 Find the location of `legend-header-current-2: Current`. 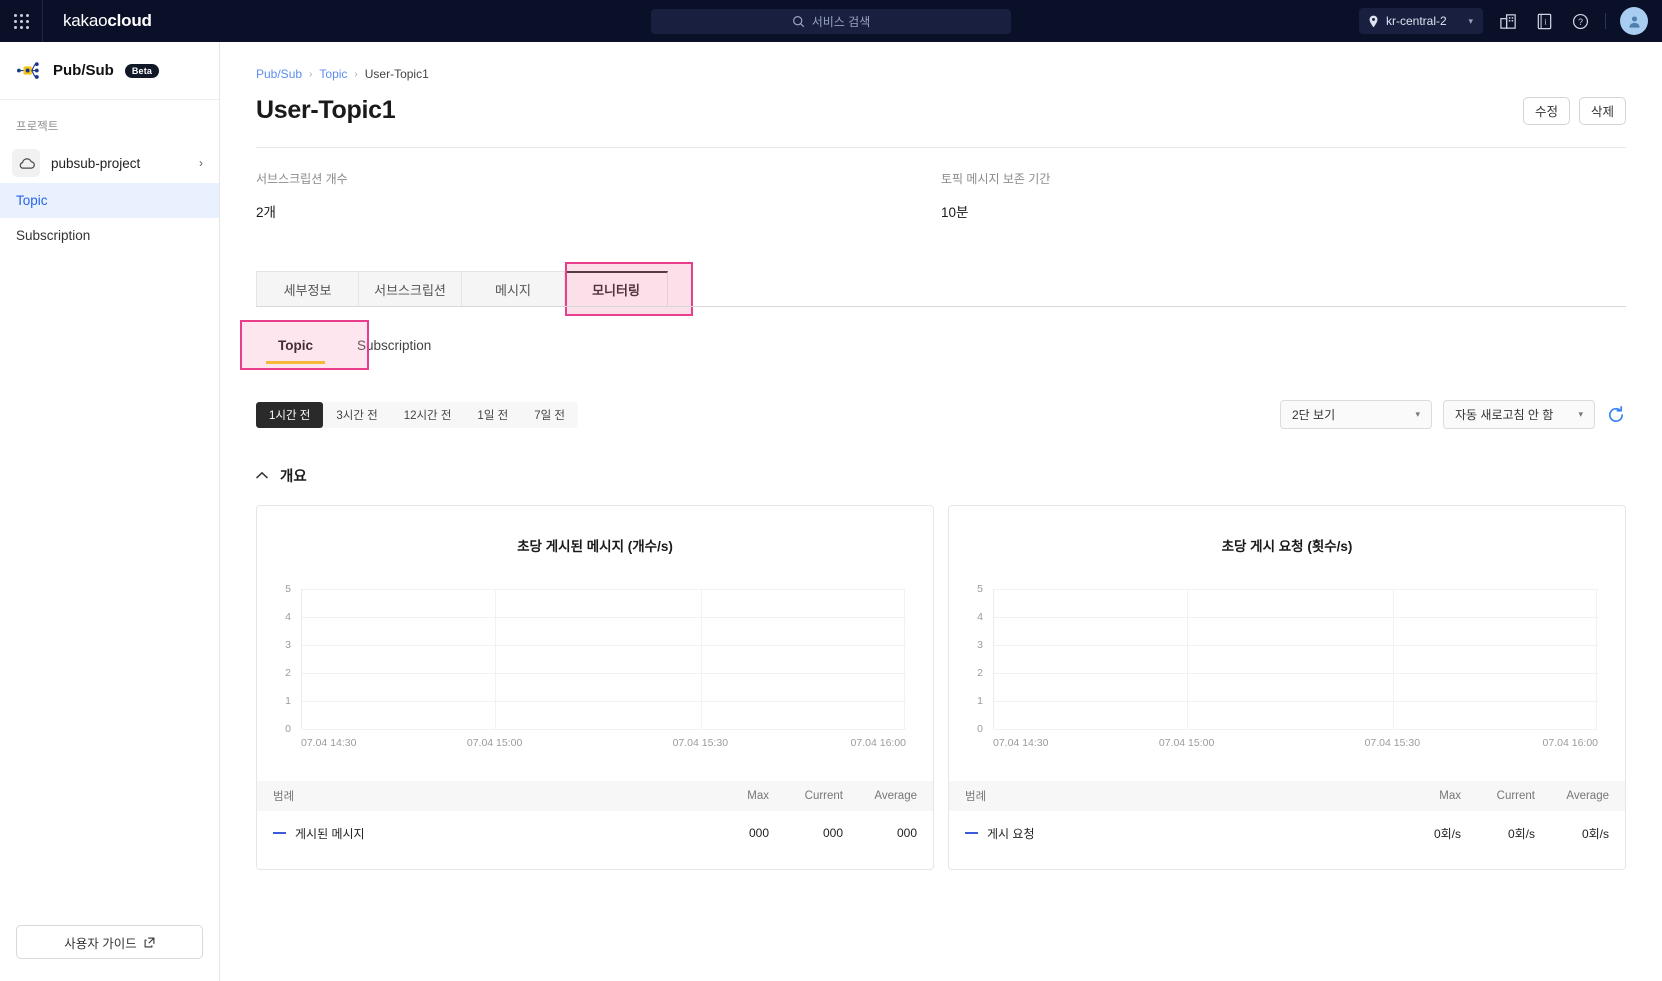

legend-header-current-2: Current is located at coordinates (1515, 796).